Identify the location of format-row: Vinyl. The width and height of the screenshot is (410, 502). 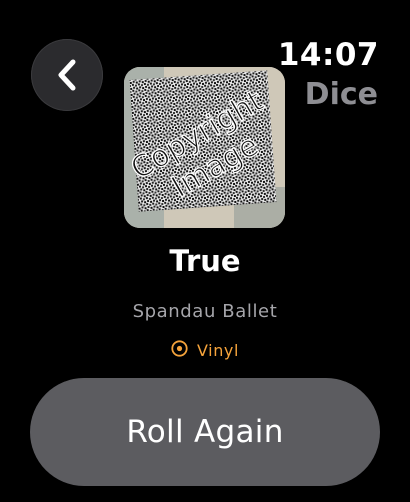
(205, 350).